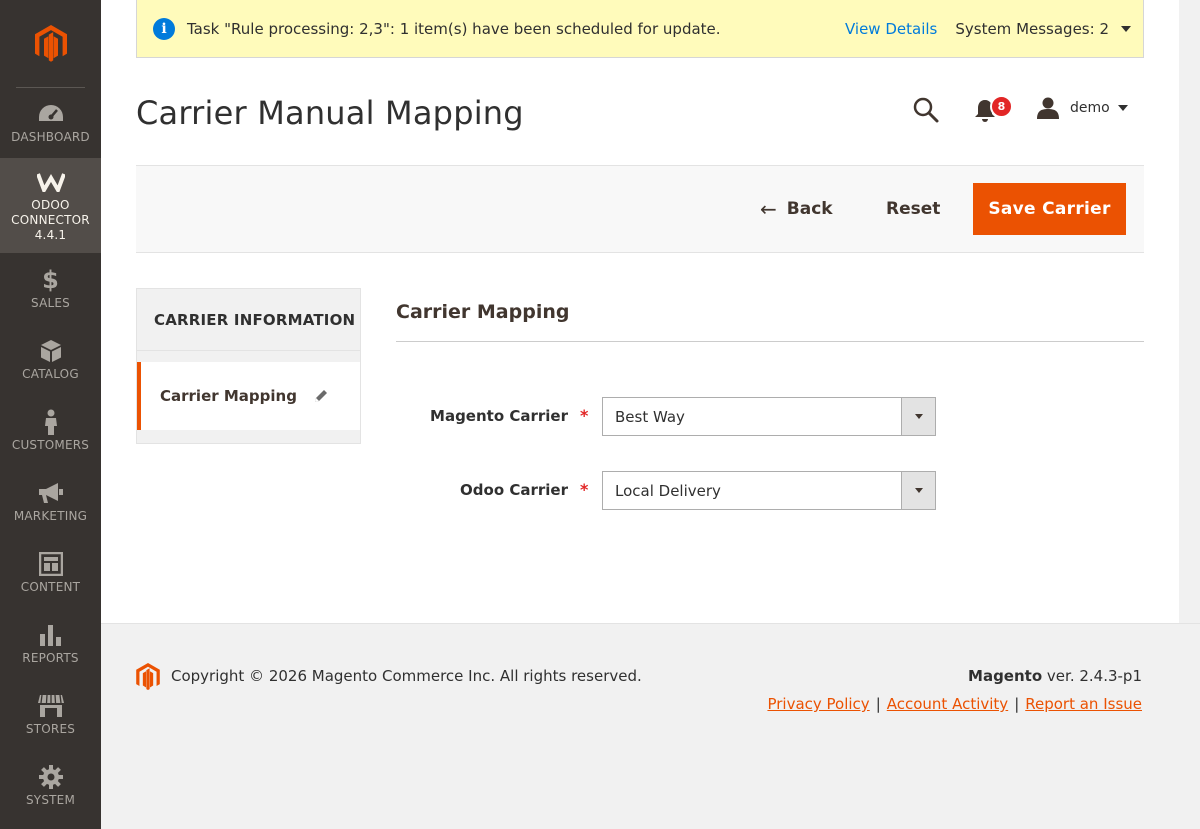  Describe the element at coordinates (769, 416) in the screenshot. I see `magento-carrier-select: Best Way` at that location.